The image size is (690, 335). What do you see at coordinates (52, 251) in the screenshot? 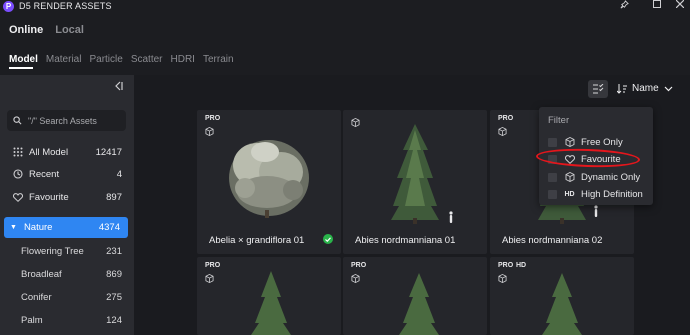
I see `subitem-label: Flowering Tree` at bounding box center [52, 251].